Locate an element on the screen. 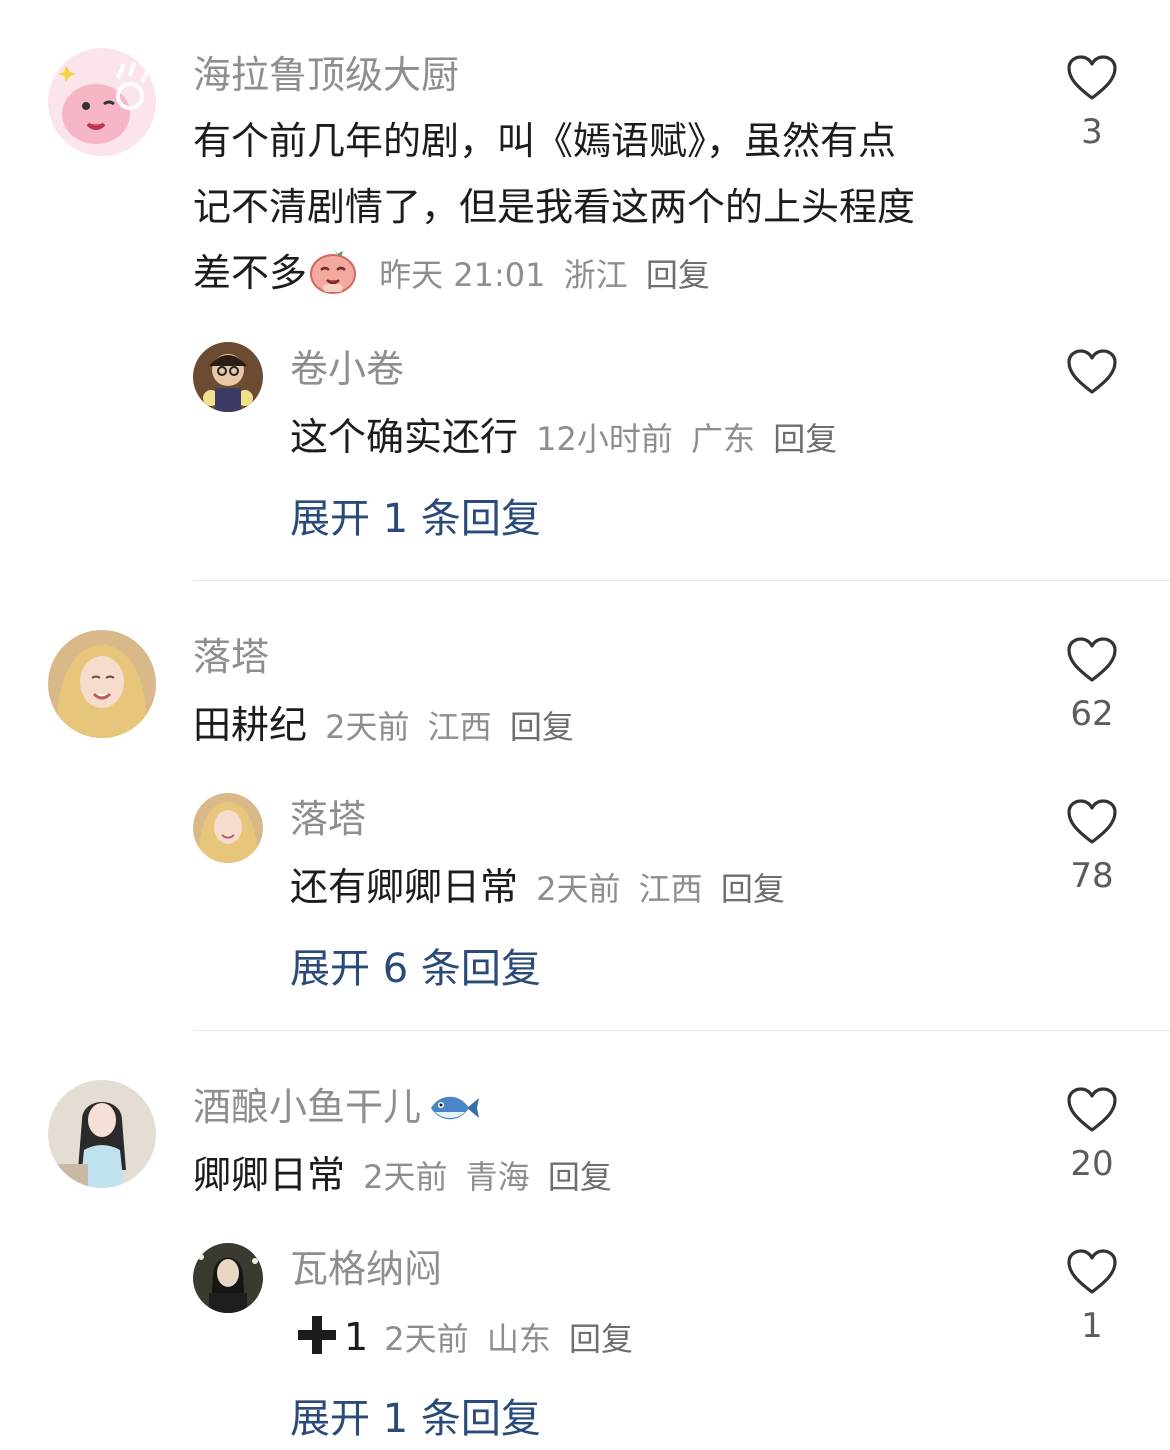 The width and height of the screenshot is (1170, 1450). reply-line: 还有卿卿日常 2天前 江西 回复 is located at coordinates (537, 888).